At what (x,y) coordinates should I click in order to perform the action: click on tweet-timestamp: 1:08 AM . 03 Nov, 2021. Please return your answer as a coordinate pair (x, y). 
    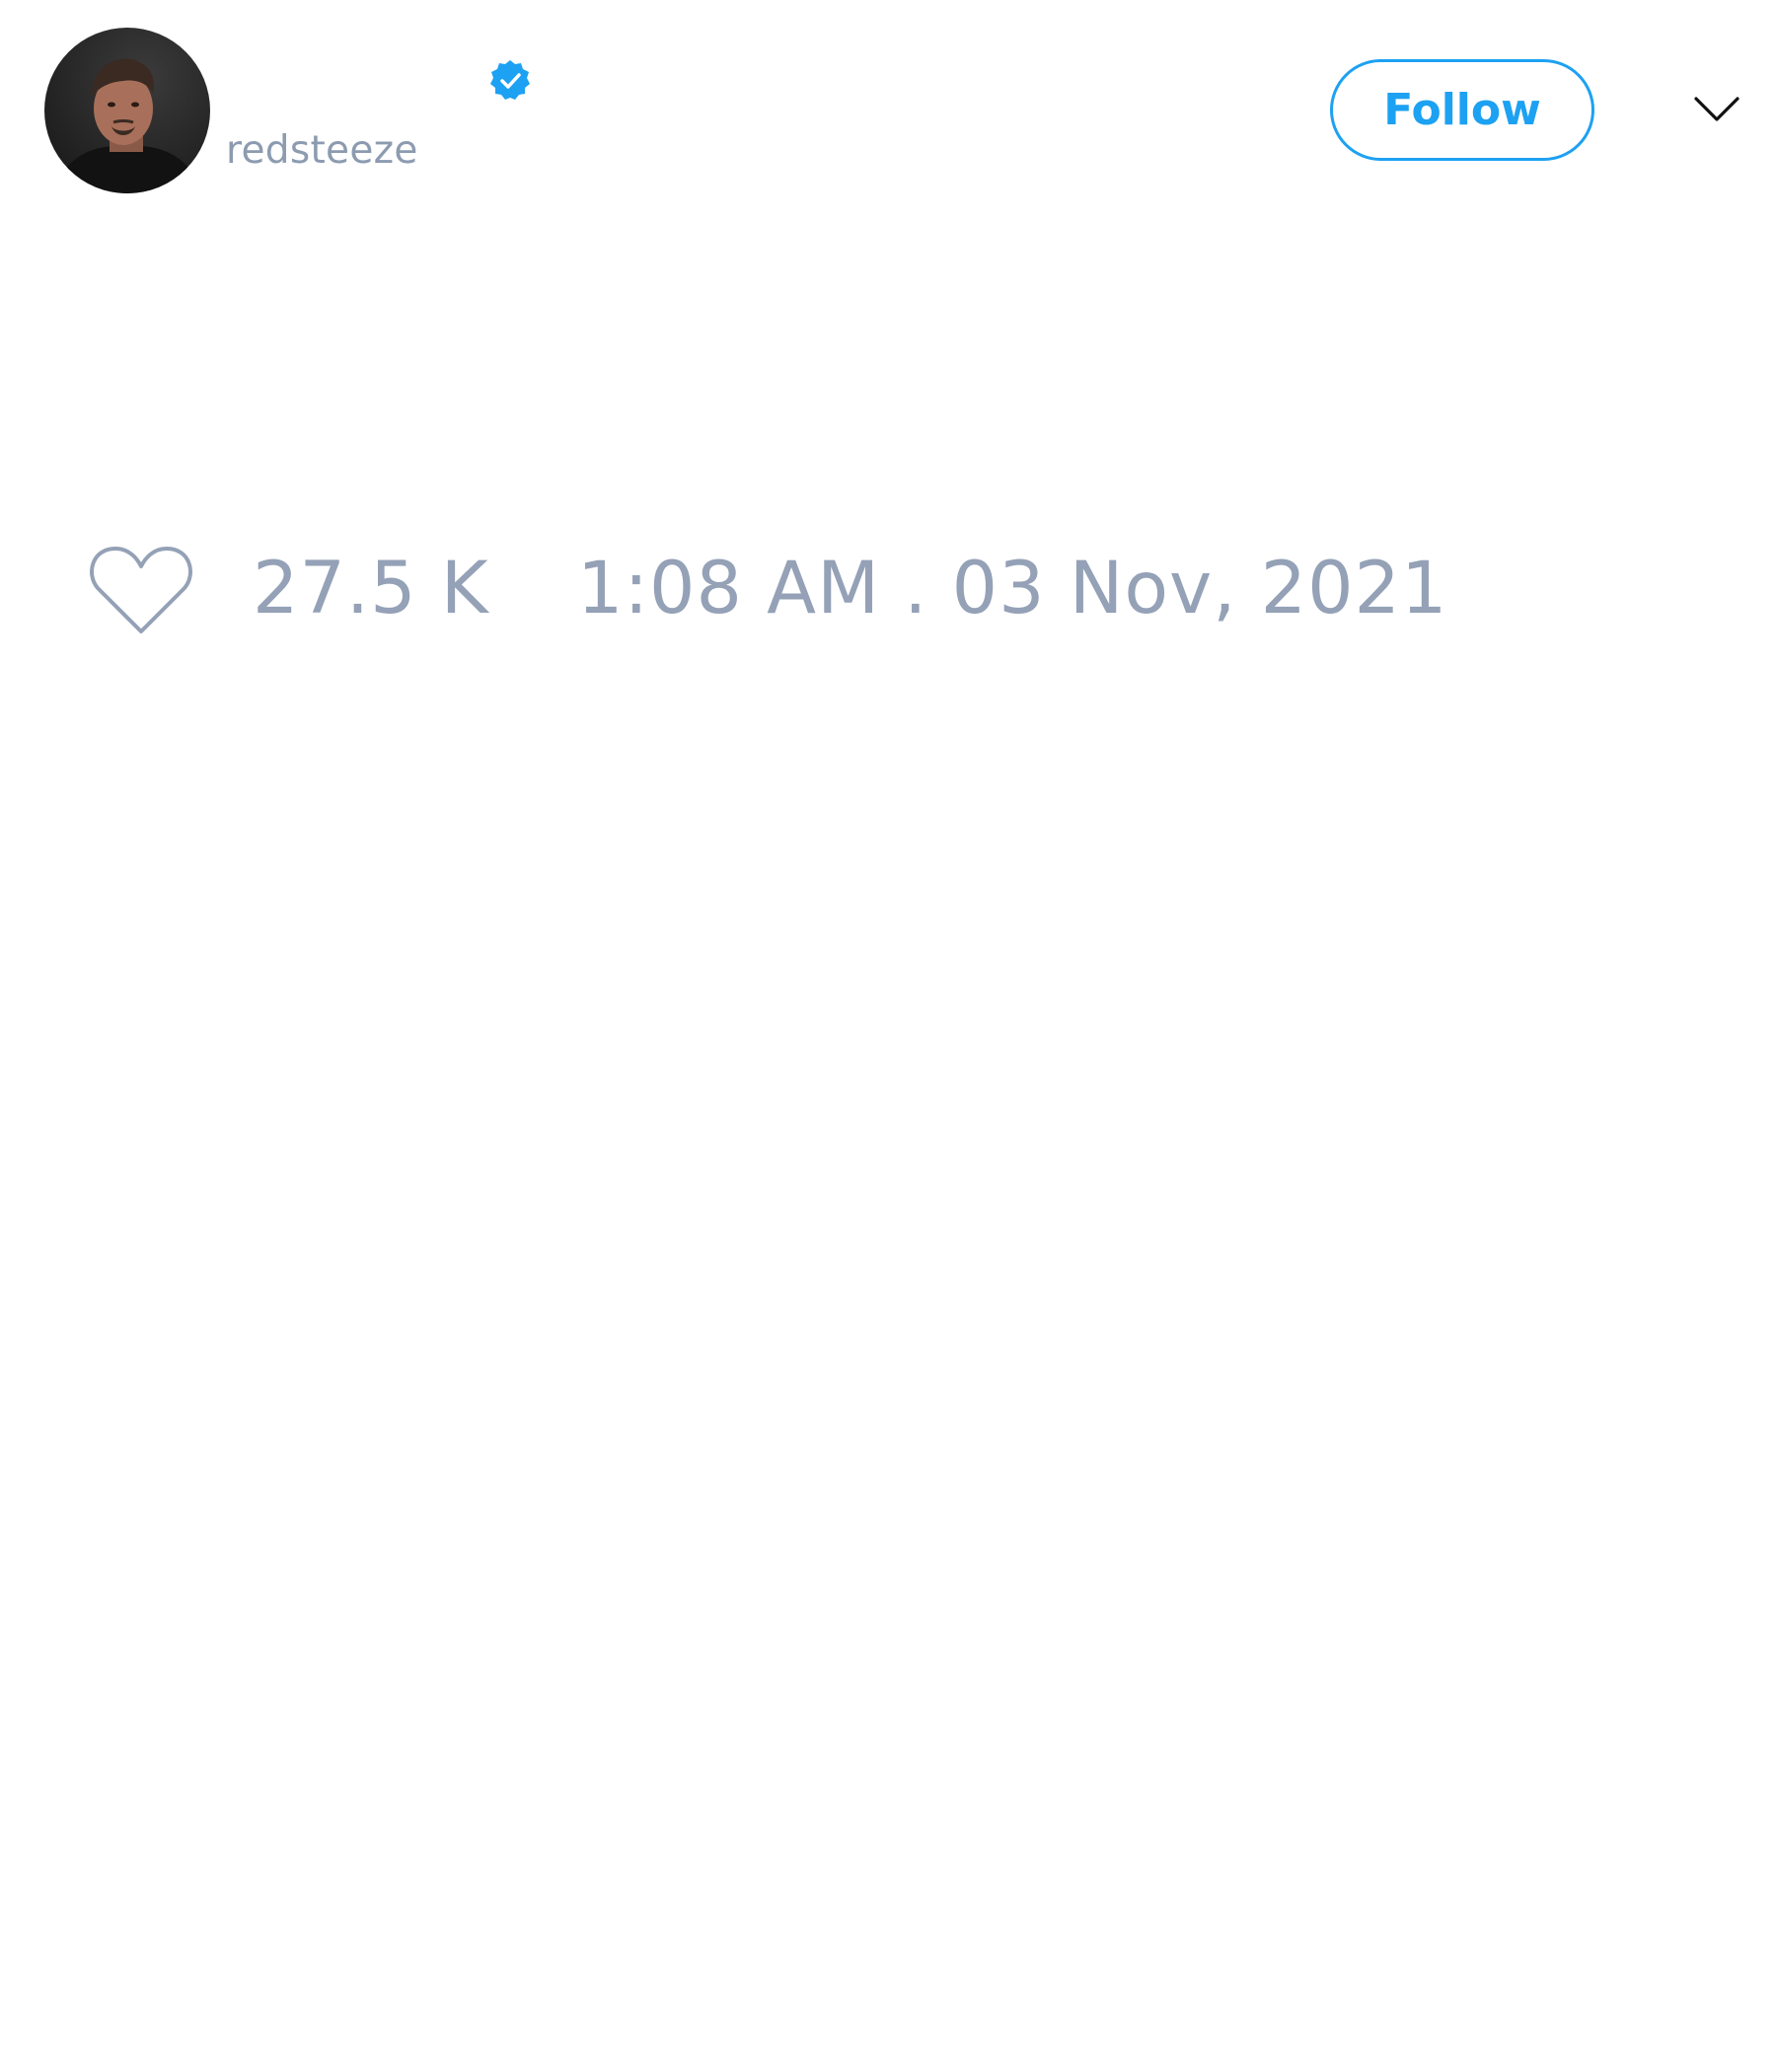
    Looking at the image, I should click on (1012, 589).